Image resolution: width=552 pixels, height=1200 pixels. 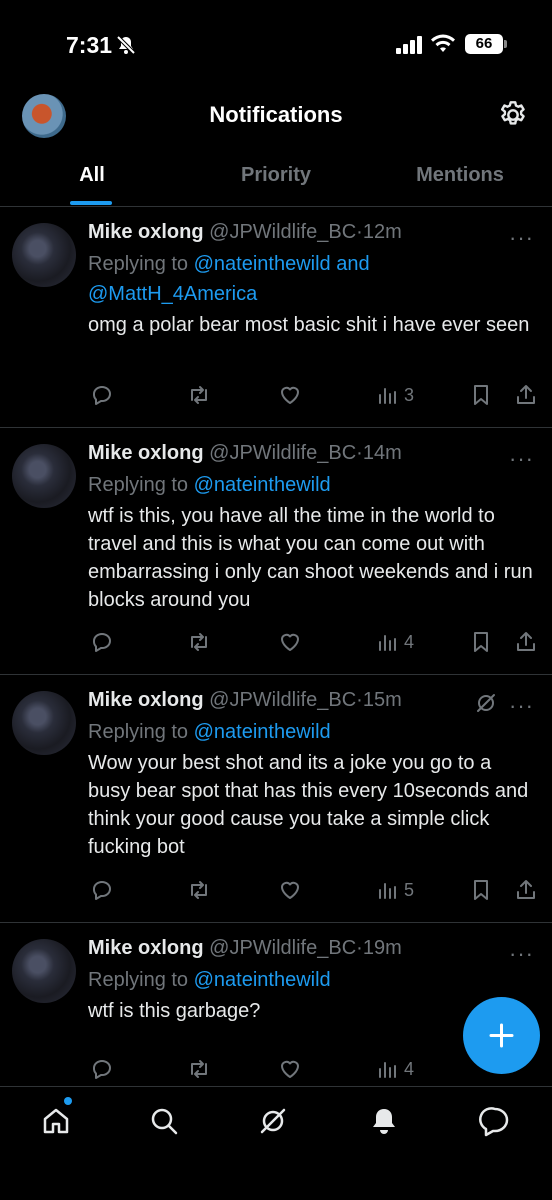 What do you see at coordinates (382, 948) in the screenshot?
I see `post-time: 19m` at bounding box center [382, 948].